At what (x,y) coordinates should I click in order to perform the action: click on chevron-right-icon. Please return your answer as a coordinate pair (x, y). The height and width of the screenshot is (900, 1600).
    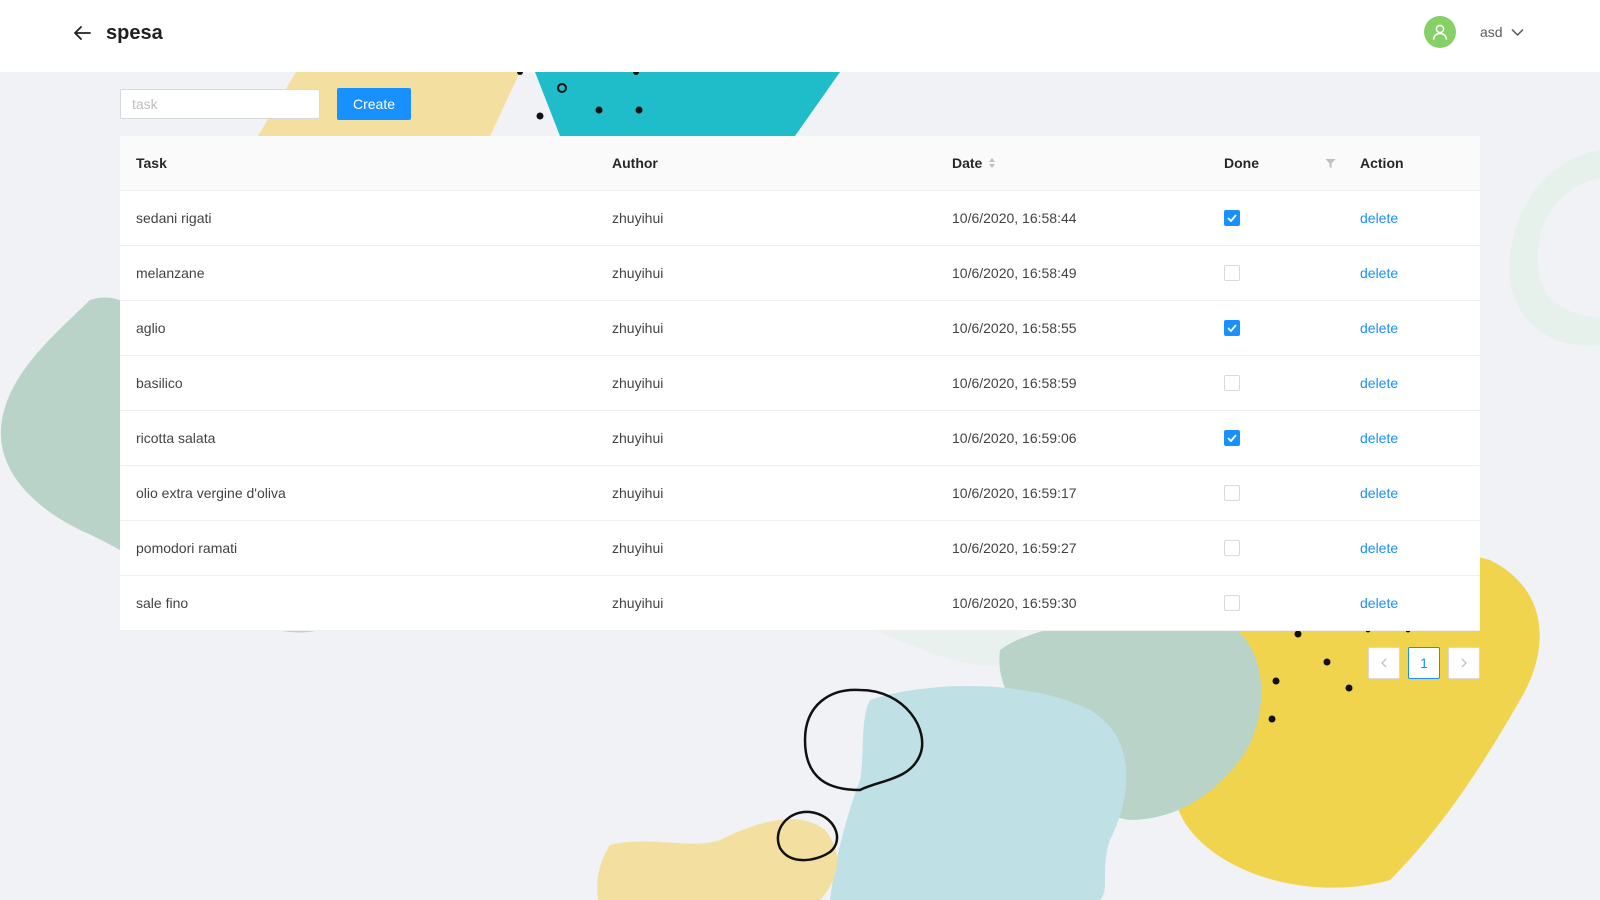
    Looking at the image, I should click on (1464, 663).